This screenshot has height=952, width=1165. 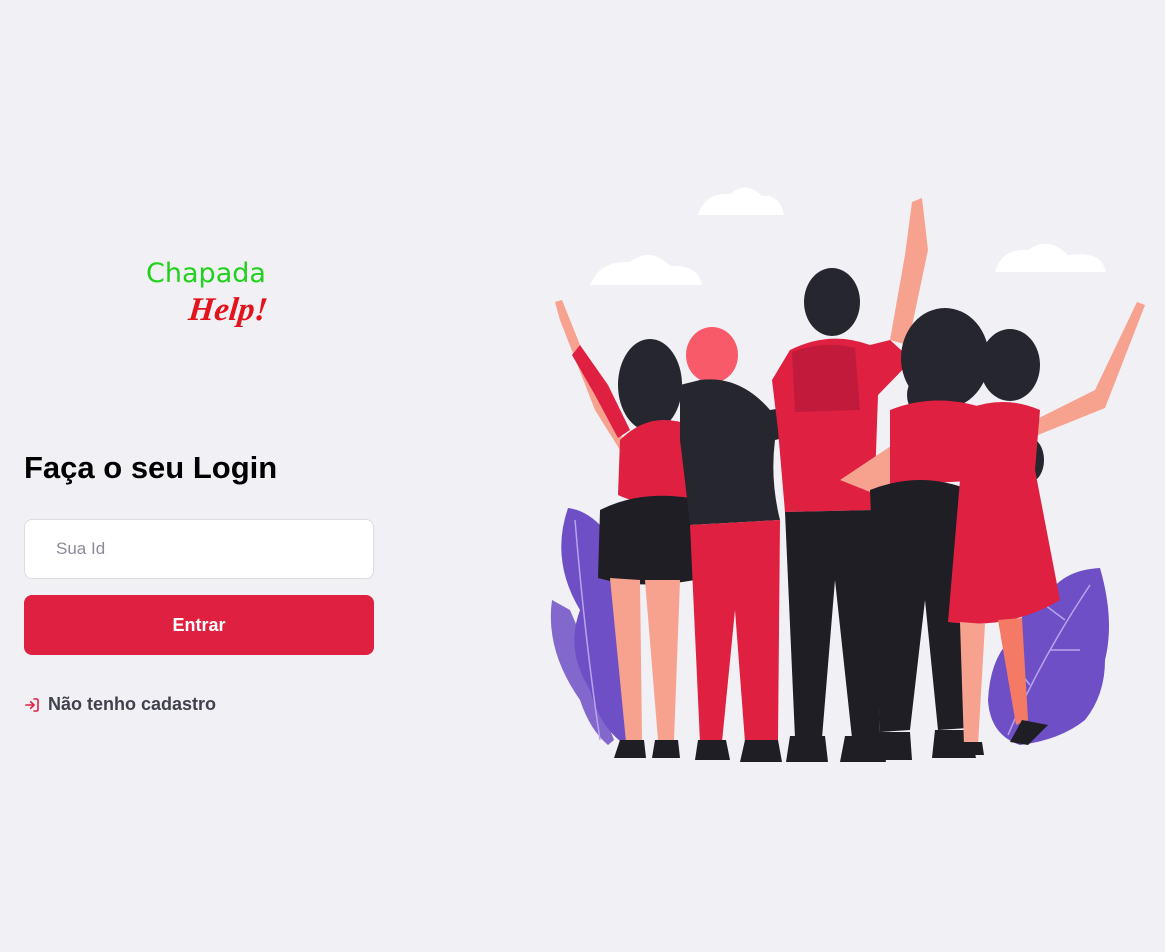 I want to click on log-in-icon, so click(x=32, y=705).